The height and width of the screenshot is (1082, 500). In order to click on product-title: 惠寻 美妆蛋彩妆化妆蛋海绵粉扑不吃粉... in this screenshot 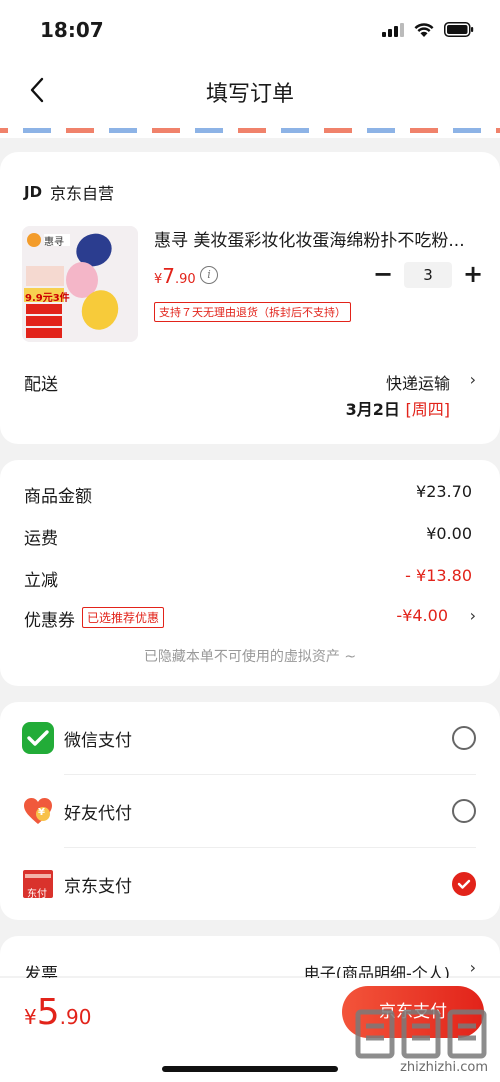, I will do `click(314, 238)`.